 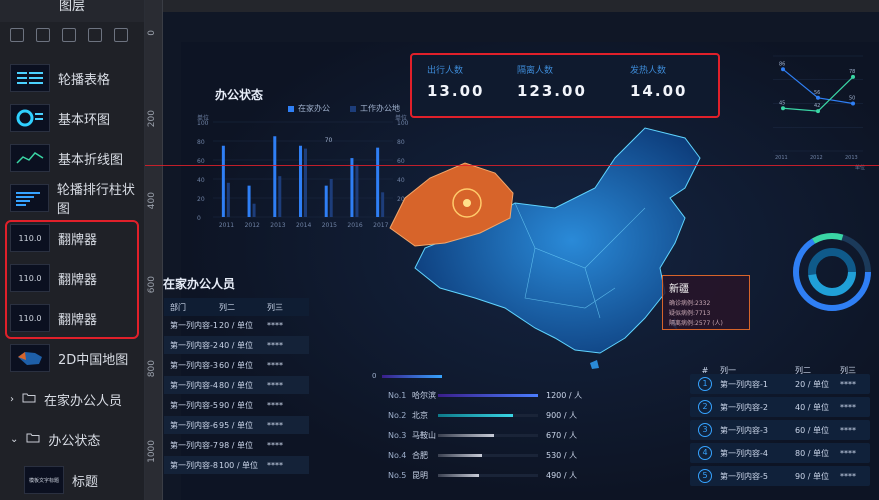 What do you see at coordinates (535, 71) in the screenshot?
I see `kpi-label: 隔离人数` at bounding box center [535, 71].